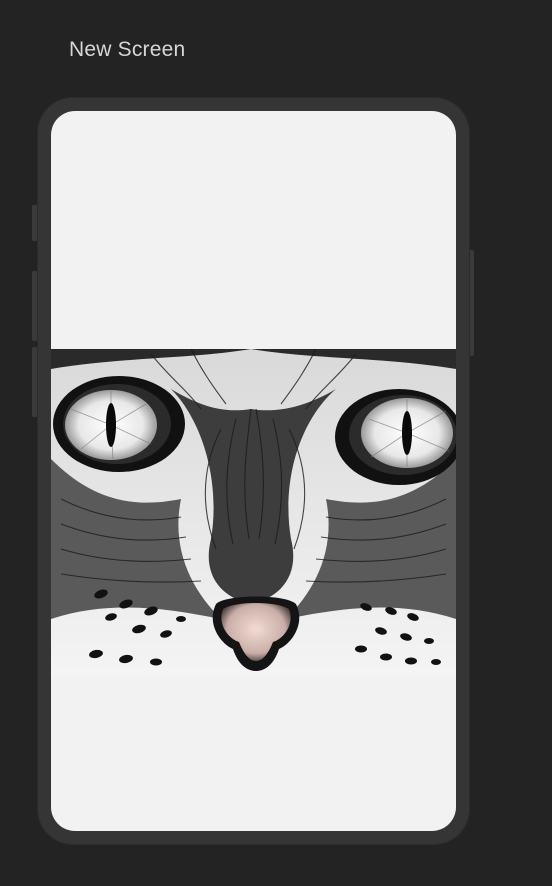 The image size is (552, 886). Describe the element at coordinates (127, 49) in the screenshot. I see `screen-title: New Screen` at that location.